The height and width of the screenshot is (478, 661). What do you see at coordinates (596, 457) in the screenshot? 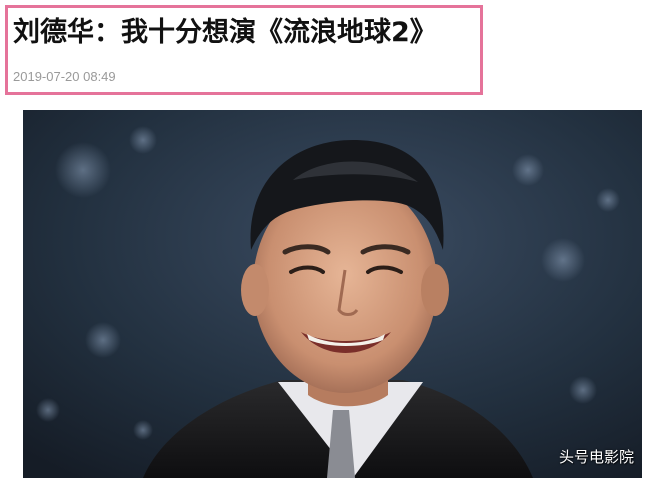
I see `source-watermark: 头号电影院` at bounding box center [596, 457].